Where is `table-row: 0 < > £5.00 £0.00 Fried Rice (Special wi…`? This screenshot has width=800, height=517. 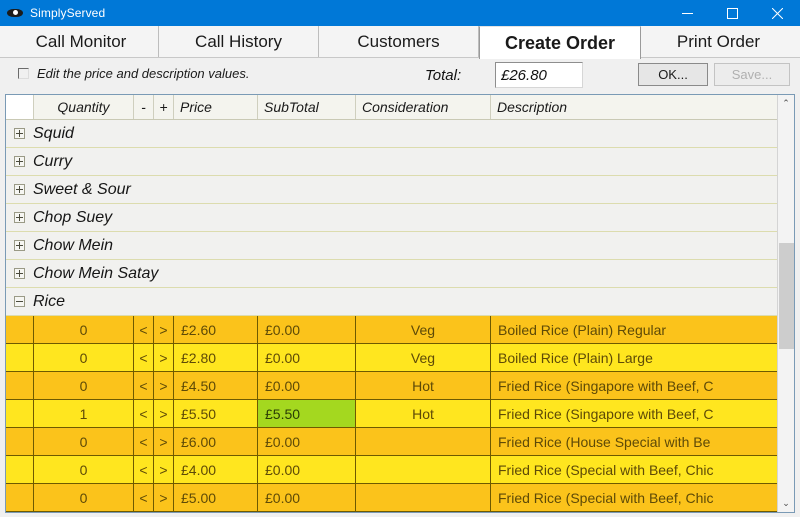 table-row: 0 < > £5.00 £0.00 Fried Rice (Special wi… is located at coordinates (392, 498).